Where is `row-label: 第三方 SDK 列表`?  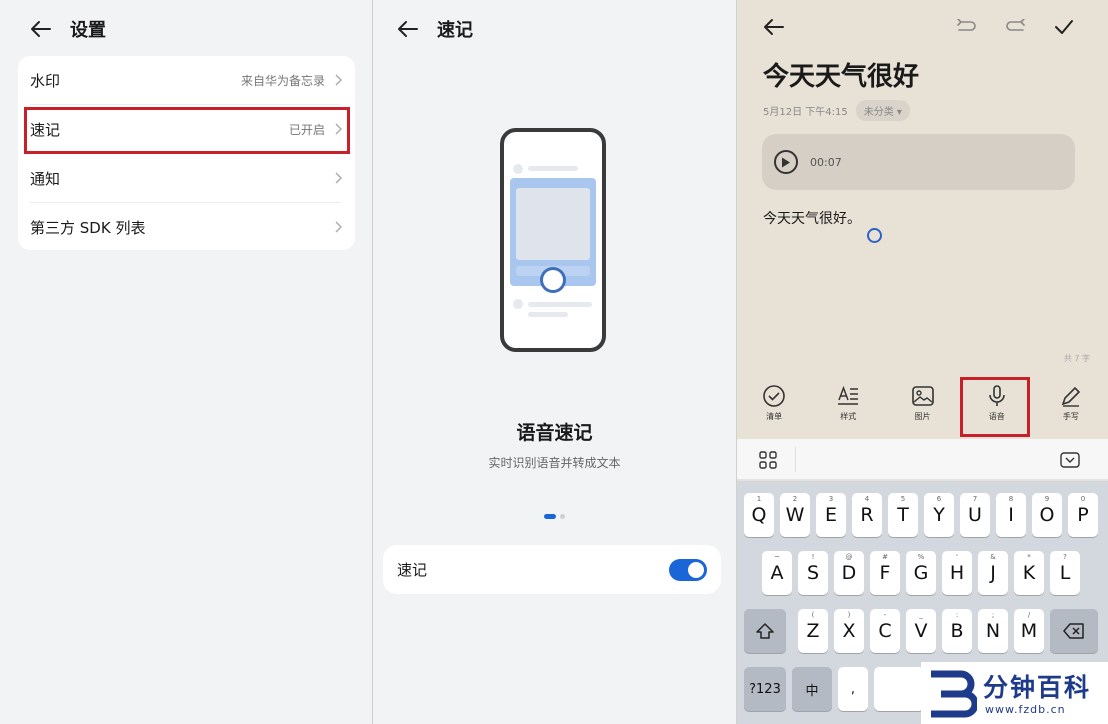
row-label: 第三方 SDK 列表 is located at coordinates (88, 227).